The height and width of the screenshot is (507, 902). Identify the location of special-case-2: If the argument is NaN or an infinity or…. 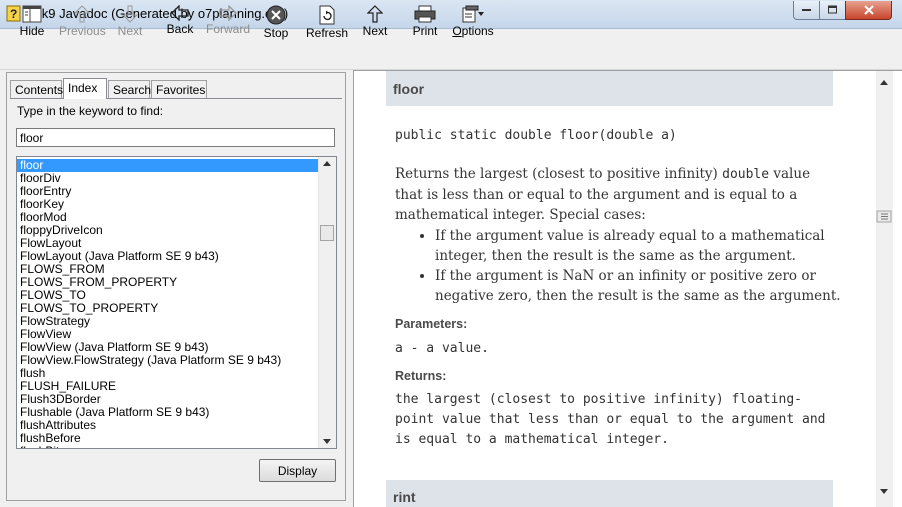
(645, 286).